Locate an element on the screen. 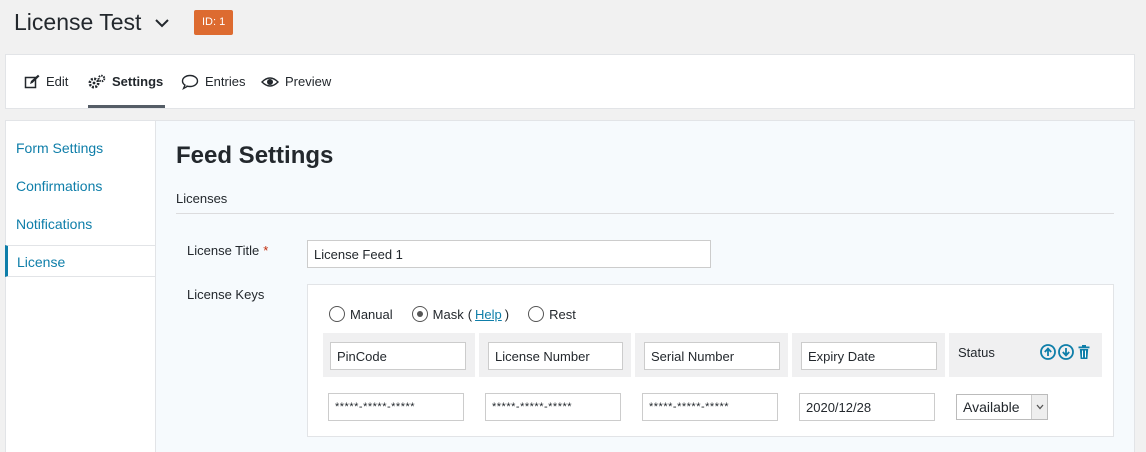  toolbar-entries-label: Entries is located at coordinates (225, 81).